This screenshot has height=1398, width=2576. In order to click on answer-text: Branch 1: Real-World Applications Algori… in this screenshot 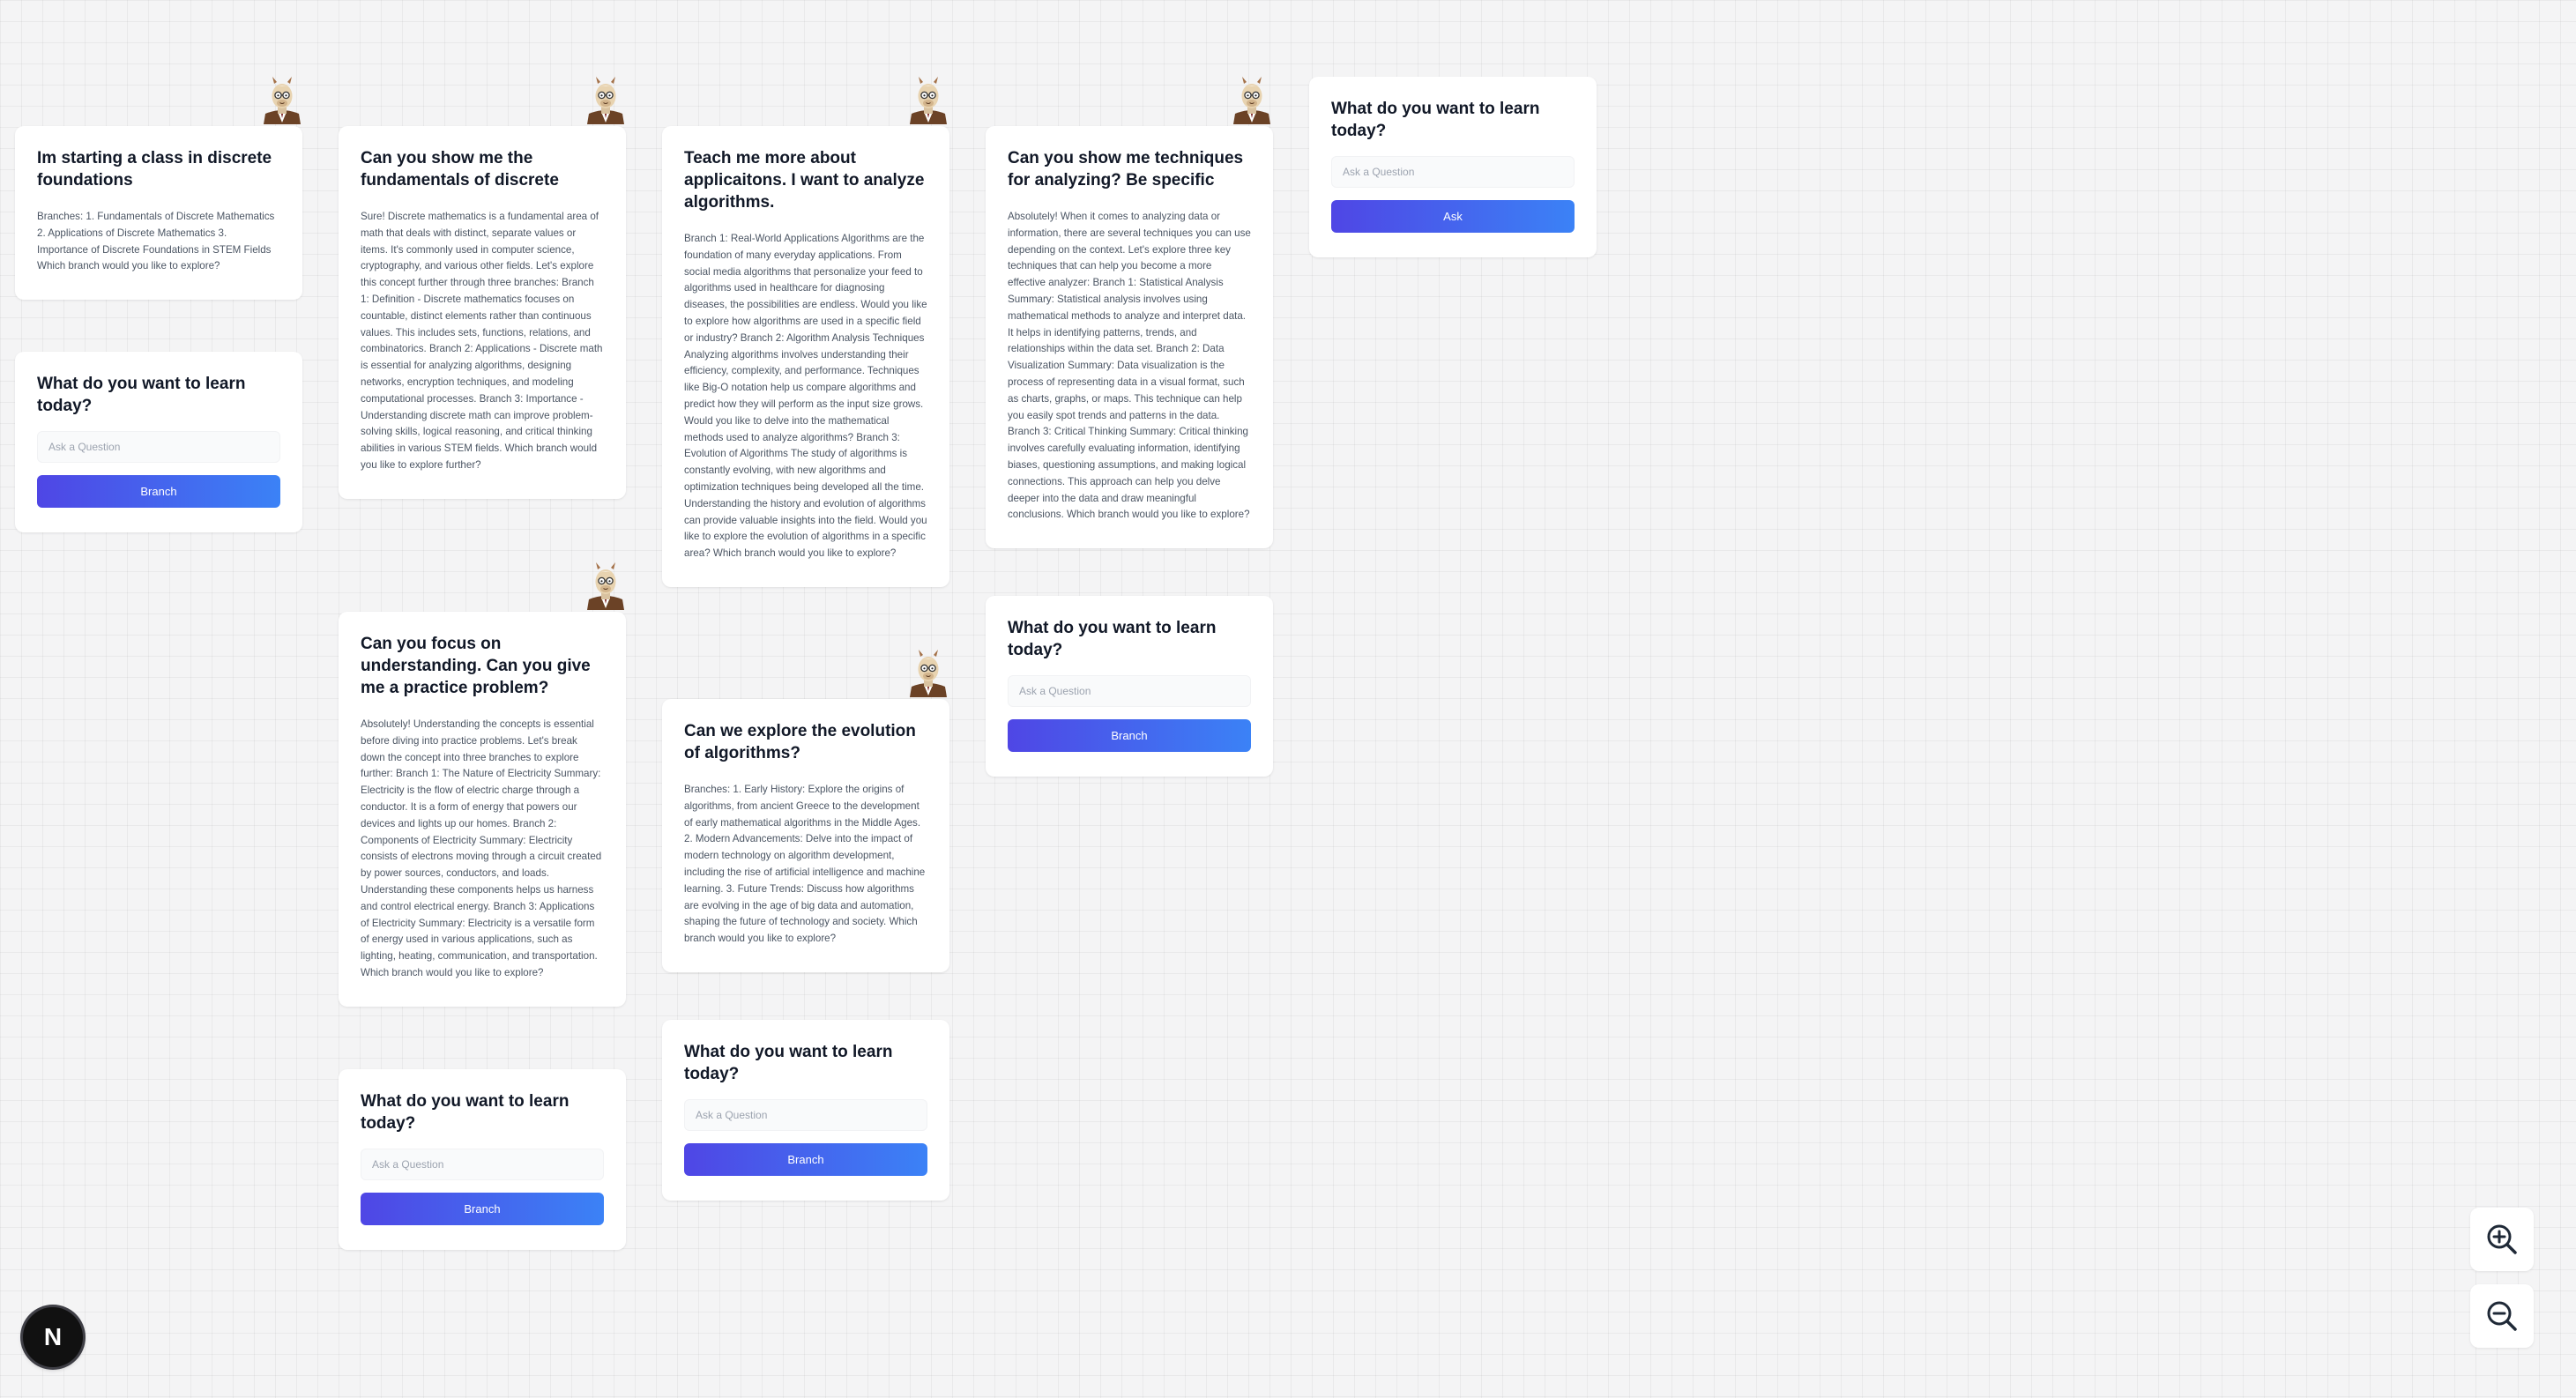, I will do `click(805, 396)`.